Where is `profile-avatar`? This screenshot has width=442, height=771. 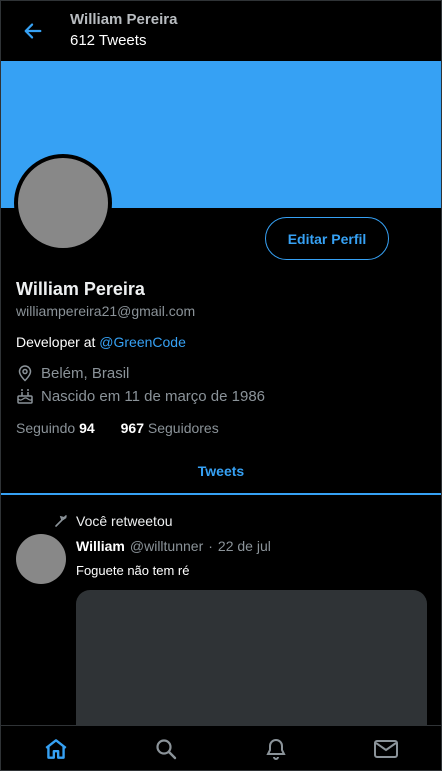
profile-avatar is located at coordinates (63, 203).